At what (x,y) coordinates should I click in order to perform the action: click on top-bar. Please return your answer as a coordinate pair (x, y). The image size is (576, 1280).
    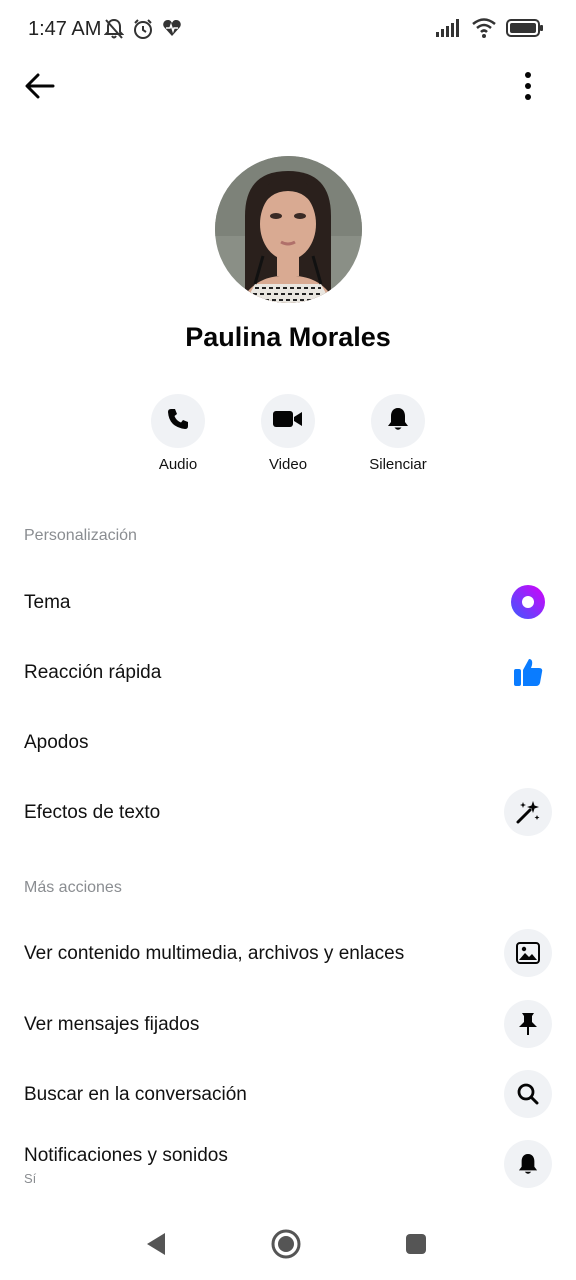
    Looking at the image, I should click on (288, 88).